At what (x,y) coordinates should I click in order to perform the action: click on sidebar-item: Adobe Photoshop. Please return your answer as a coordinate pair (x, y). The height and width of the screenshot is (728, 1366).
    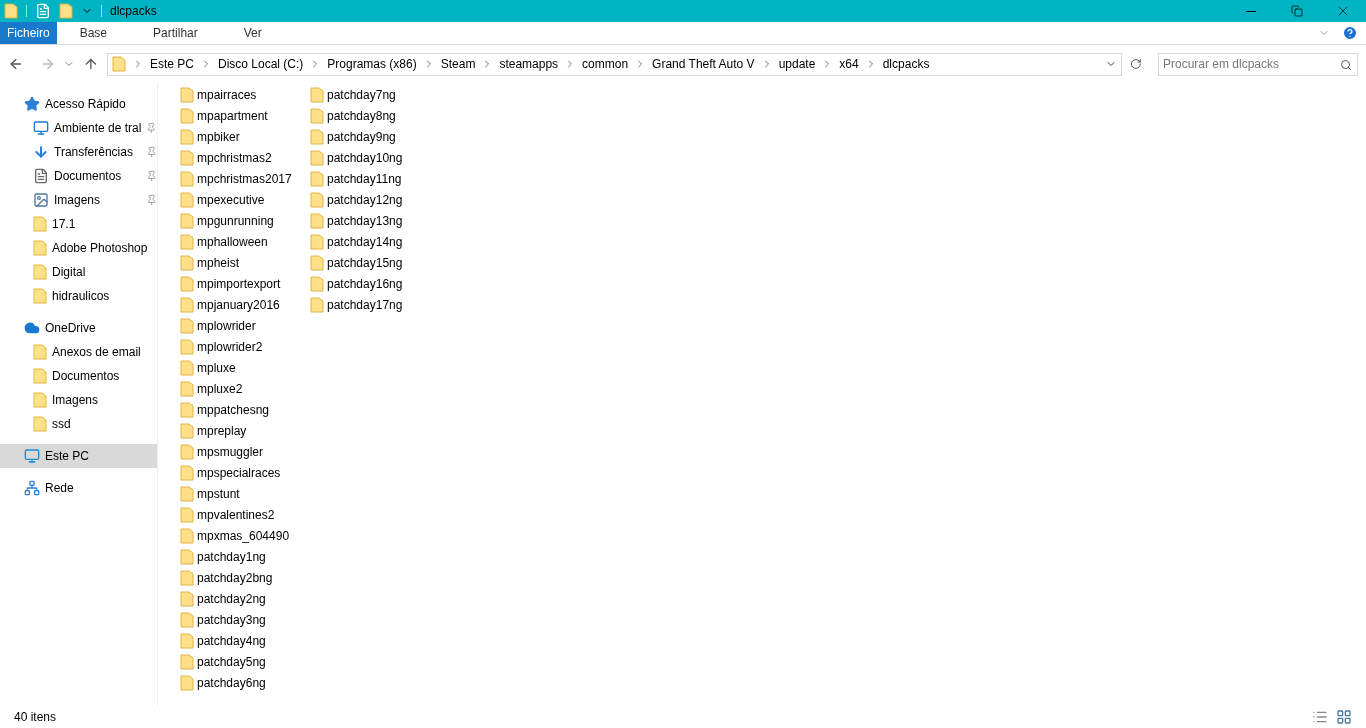
    Looking at the image, I should click on (78, 248).